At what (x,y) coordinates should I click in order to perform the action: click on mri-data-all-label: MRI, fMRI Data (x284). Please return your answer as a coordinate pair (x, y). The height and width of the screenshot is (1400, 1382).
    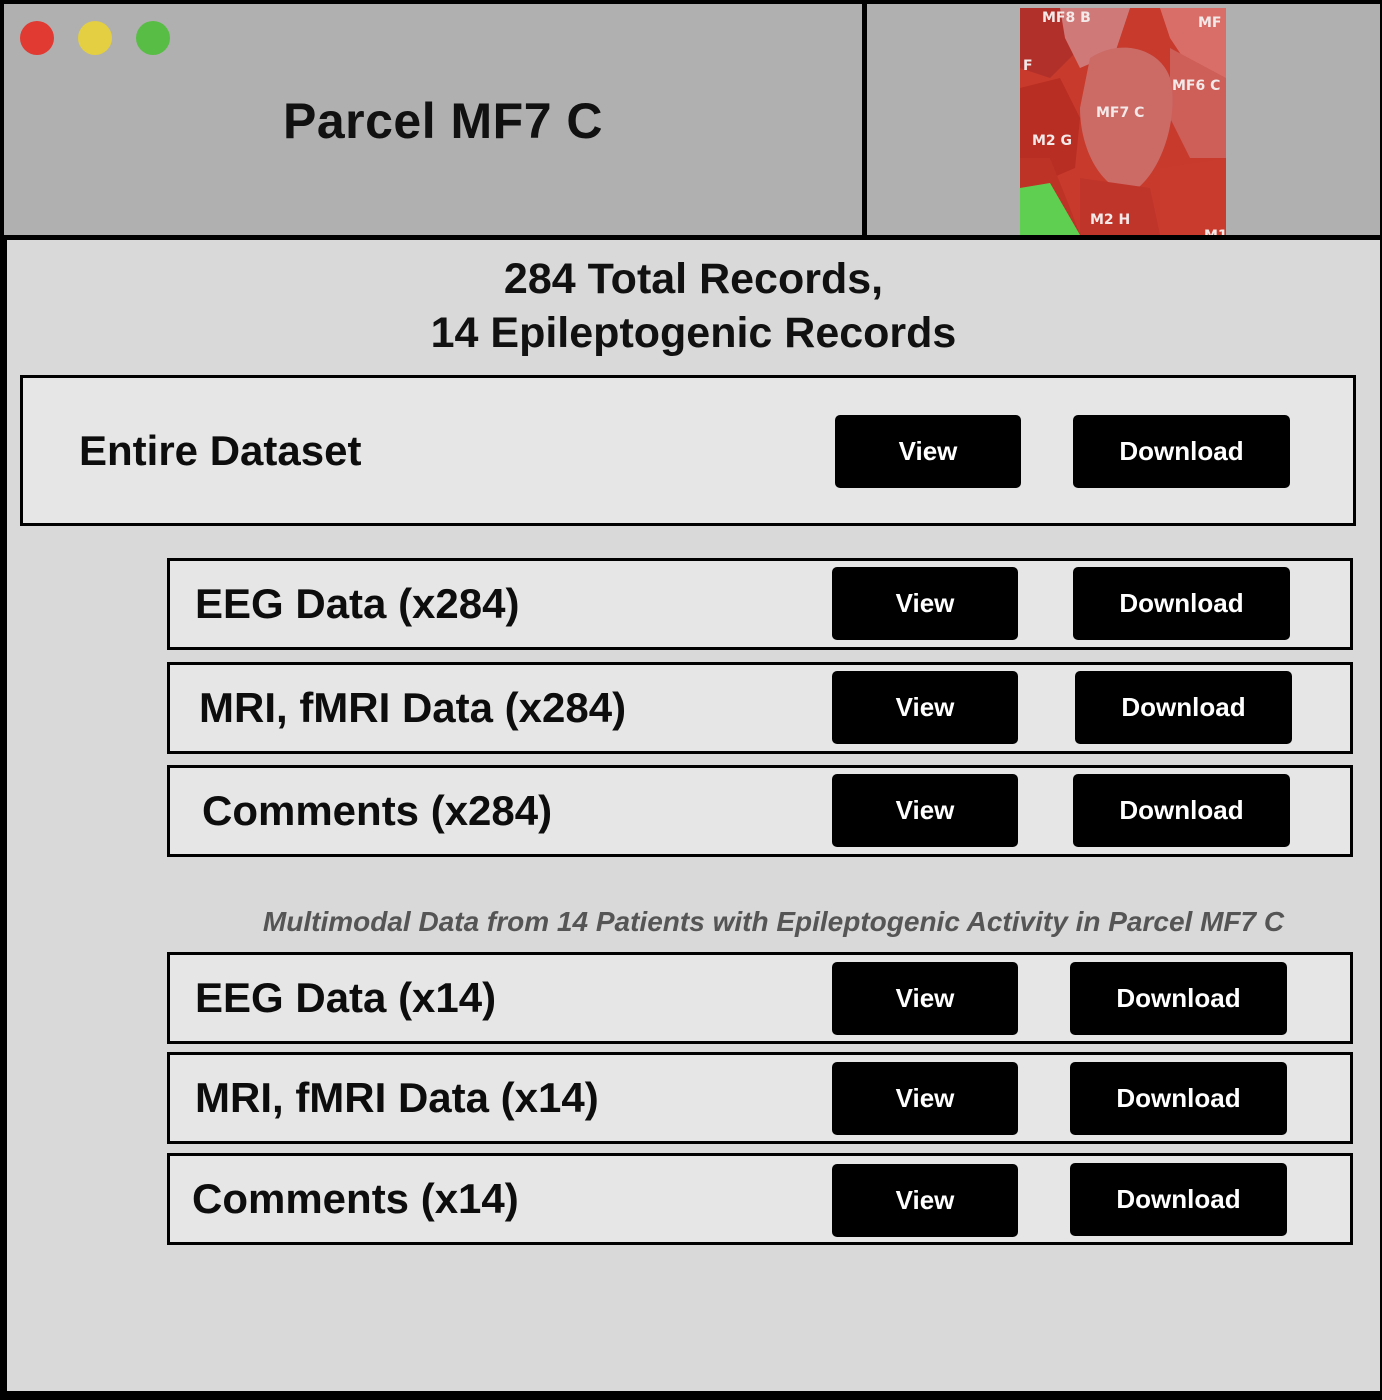
    Looking at the image, I should click on (413, 707).